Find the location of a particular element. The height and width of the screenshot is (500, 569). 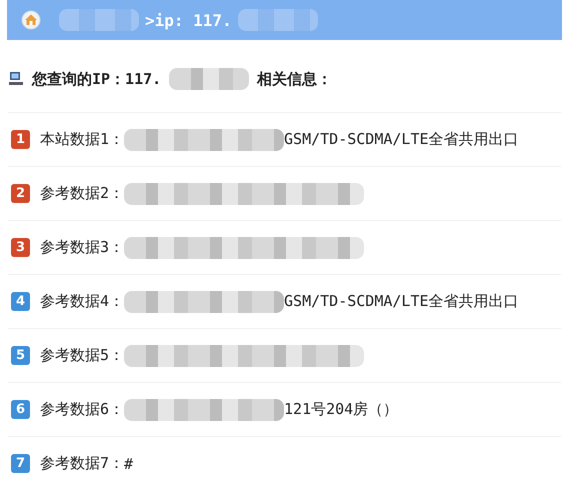

row-label: 参考数据4： is located at coordinates (82, 301).